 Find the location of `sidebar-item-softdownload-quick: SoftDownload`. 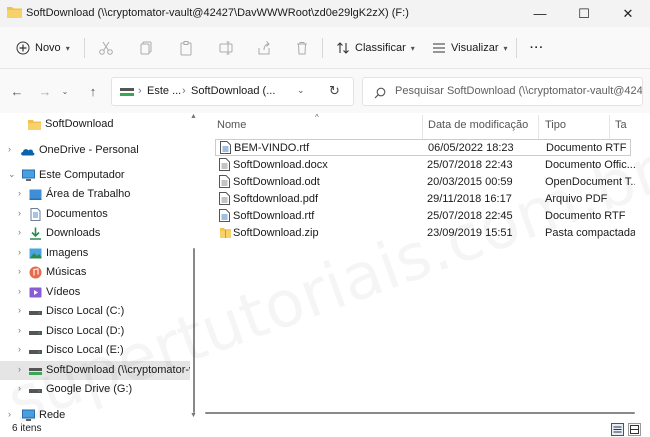

sidebar-item-softdownload-quick: SoftDownload is located at coordinates (95, 124).